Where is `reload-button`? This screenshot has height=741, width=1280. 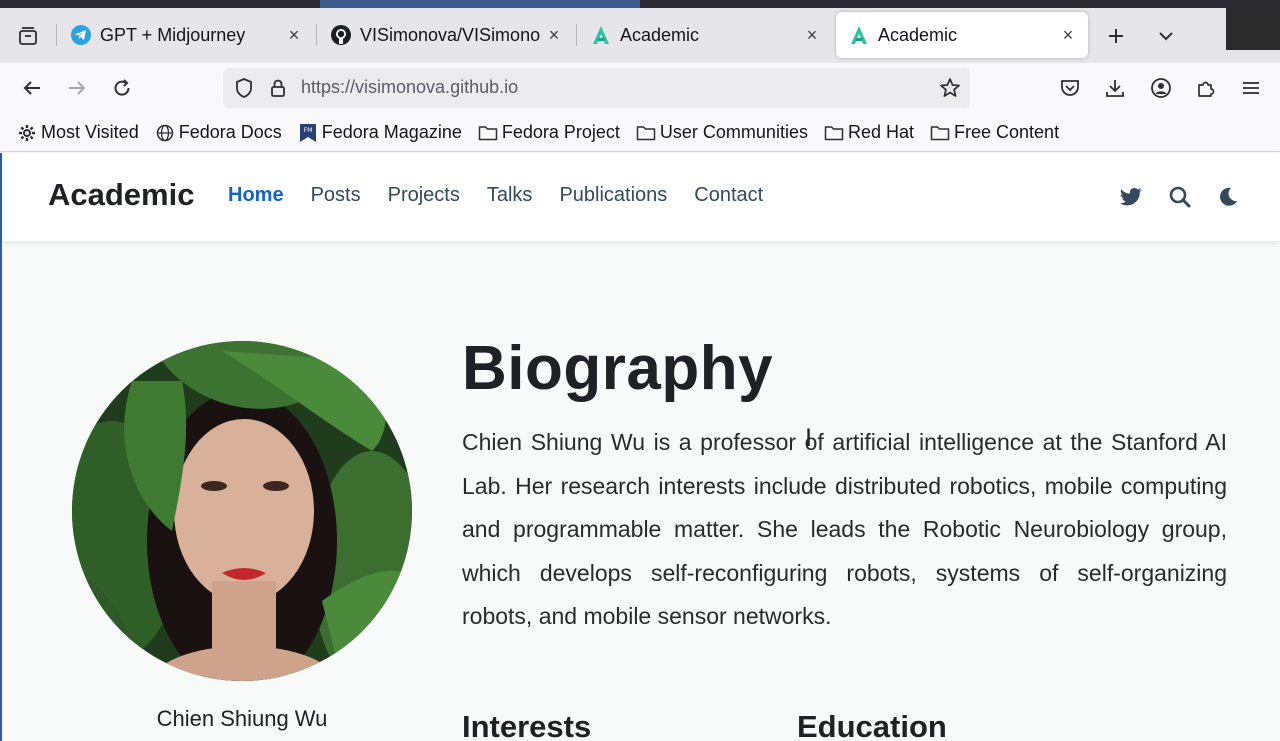
reload-button is located at coordinates (122, 88).